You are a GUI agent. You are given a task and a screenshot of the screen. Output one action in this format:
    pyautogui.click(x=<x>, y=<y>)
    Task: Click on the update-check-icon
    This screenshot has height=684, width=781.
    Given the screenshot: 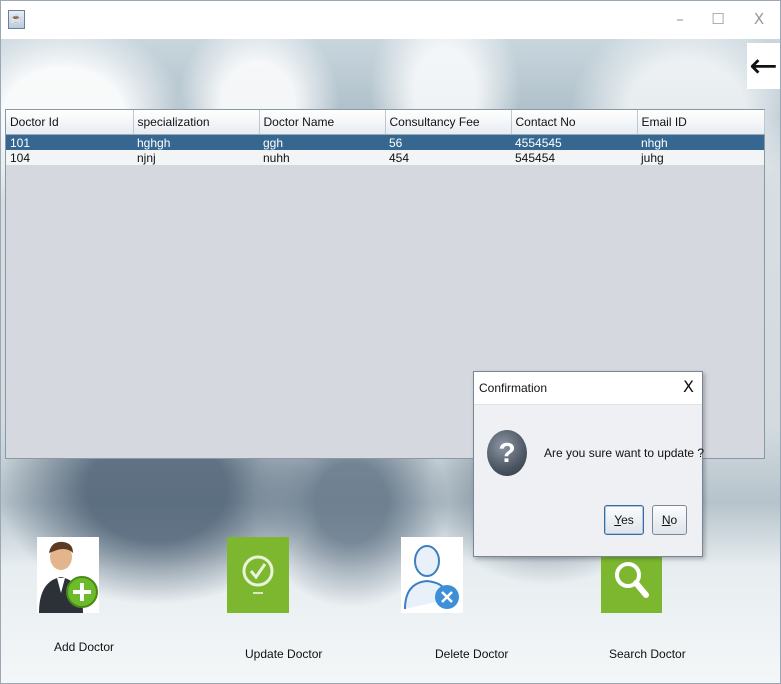 What is the action you would take?
    pyautogui.click(x=258, y=575)
    